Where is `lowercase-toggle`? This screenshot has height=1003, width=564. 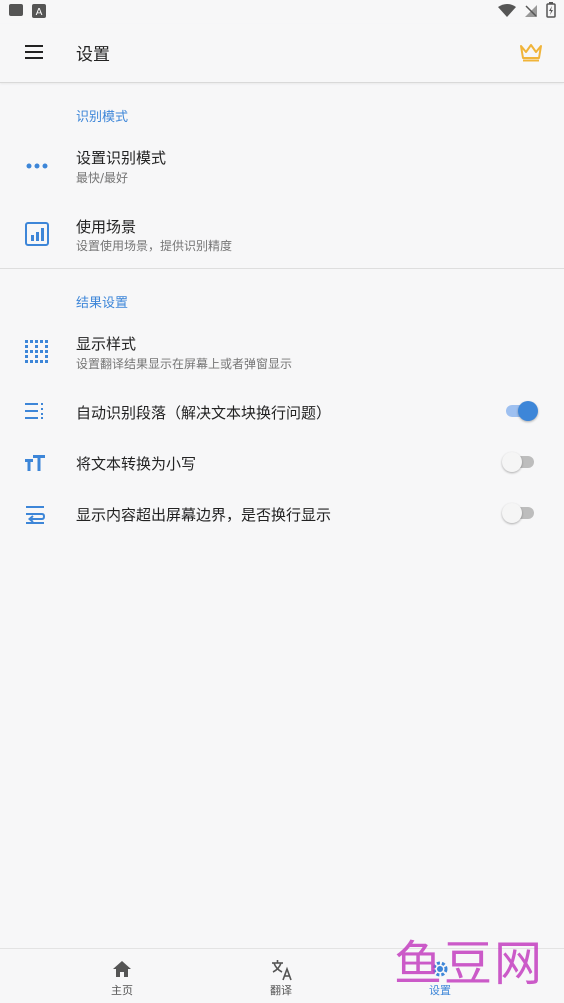
lowercase-toggle is located at coordinates (520, 462).